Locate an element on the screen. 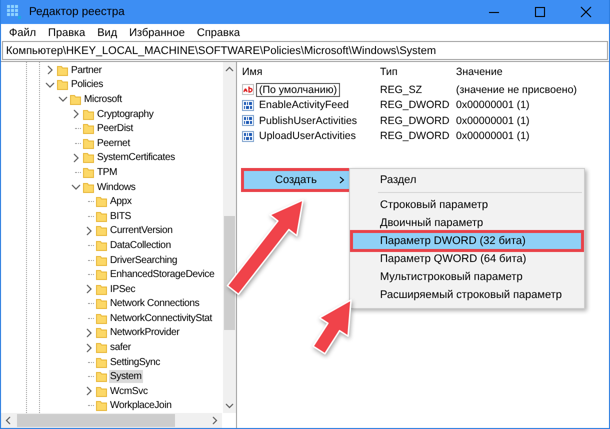 Image resolution: width=610 pixels, height=429 pixels. value-name: UploadUserActivities is located at coordinates (307, 136).